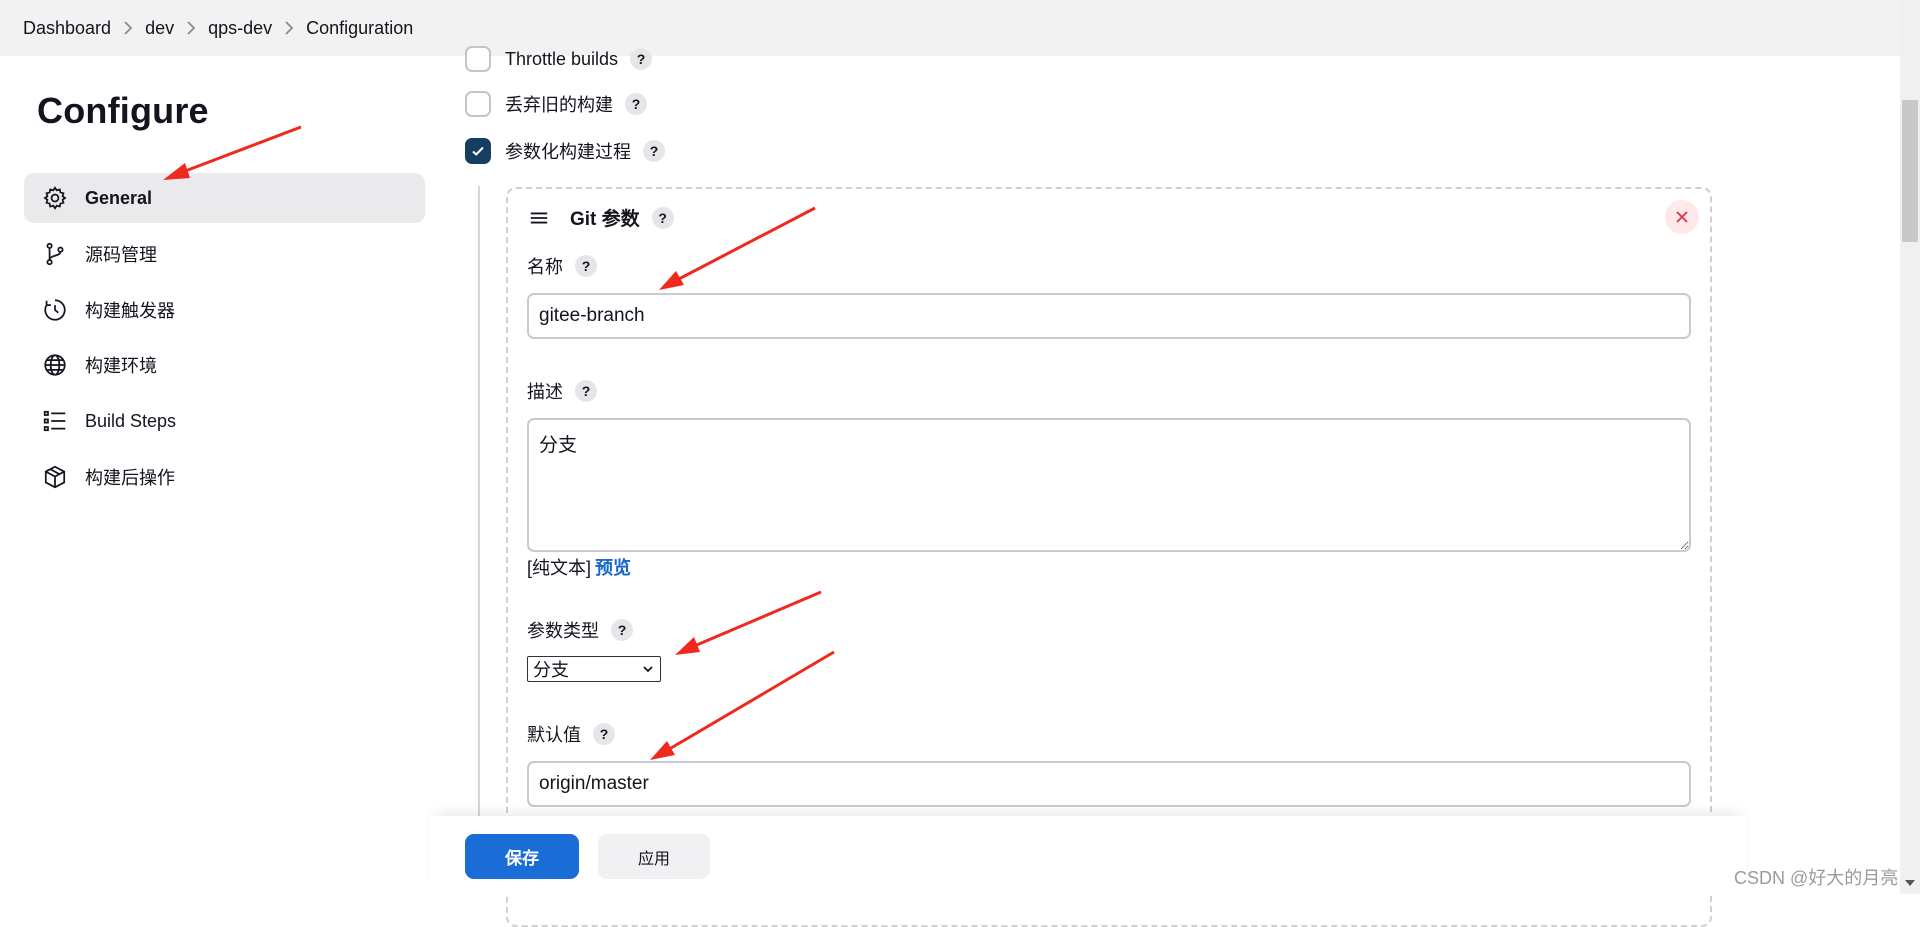 The width and height of the screenshot is (1920, 927). Describe the element at coordinates (605, 219) in the screenshot. I see `git-parameter-title: Git 参数` at that location.